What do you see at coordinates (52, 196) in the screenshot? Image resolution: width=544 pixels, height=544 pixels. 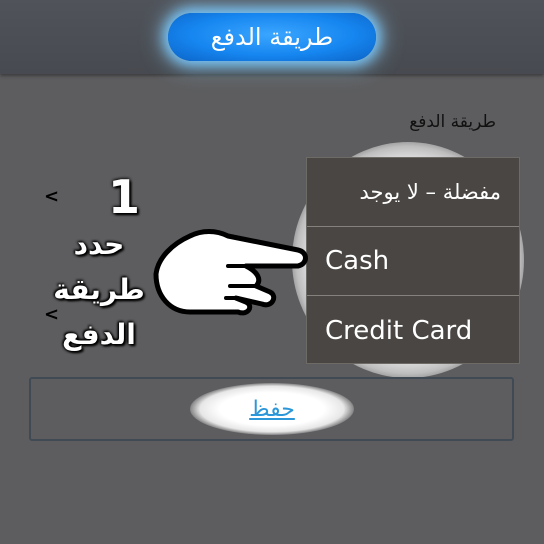 I see `chevron-left-icon: <` at bounding box center [52, 196].